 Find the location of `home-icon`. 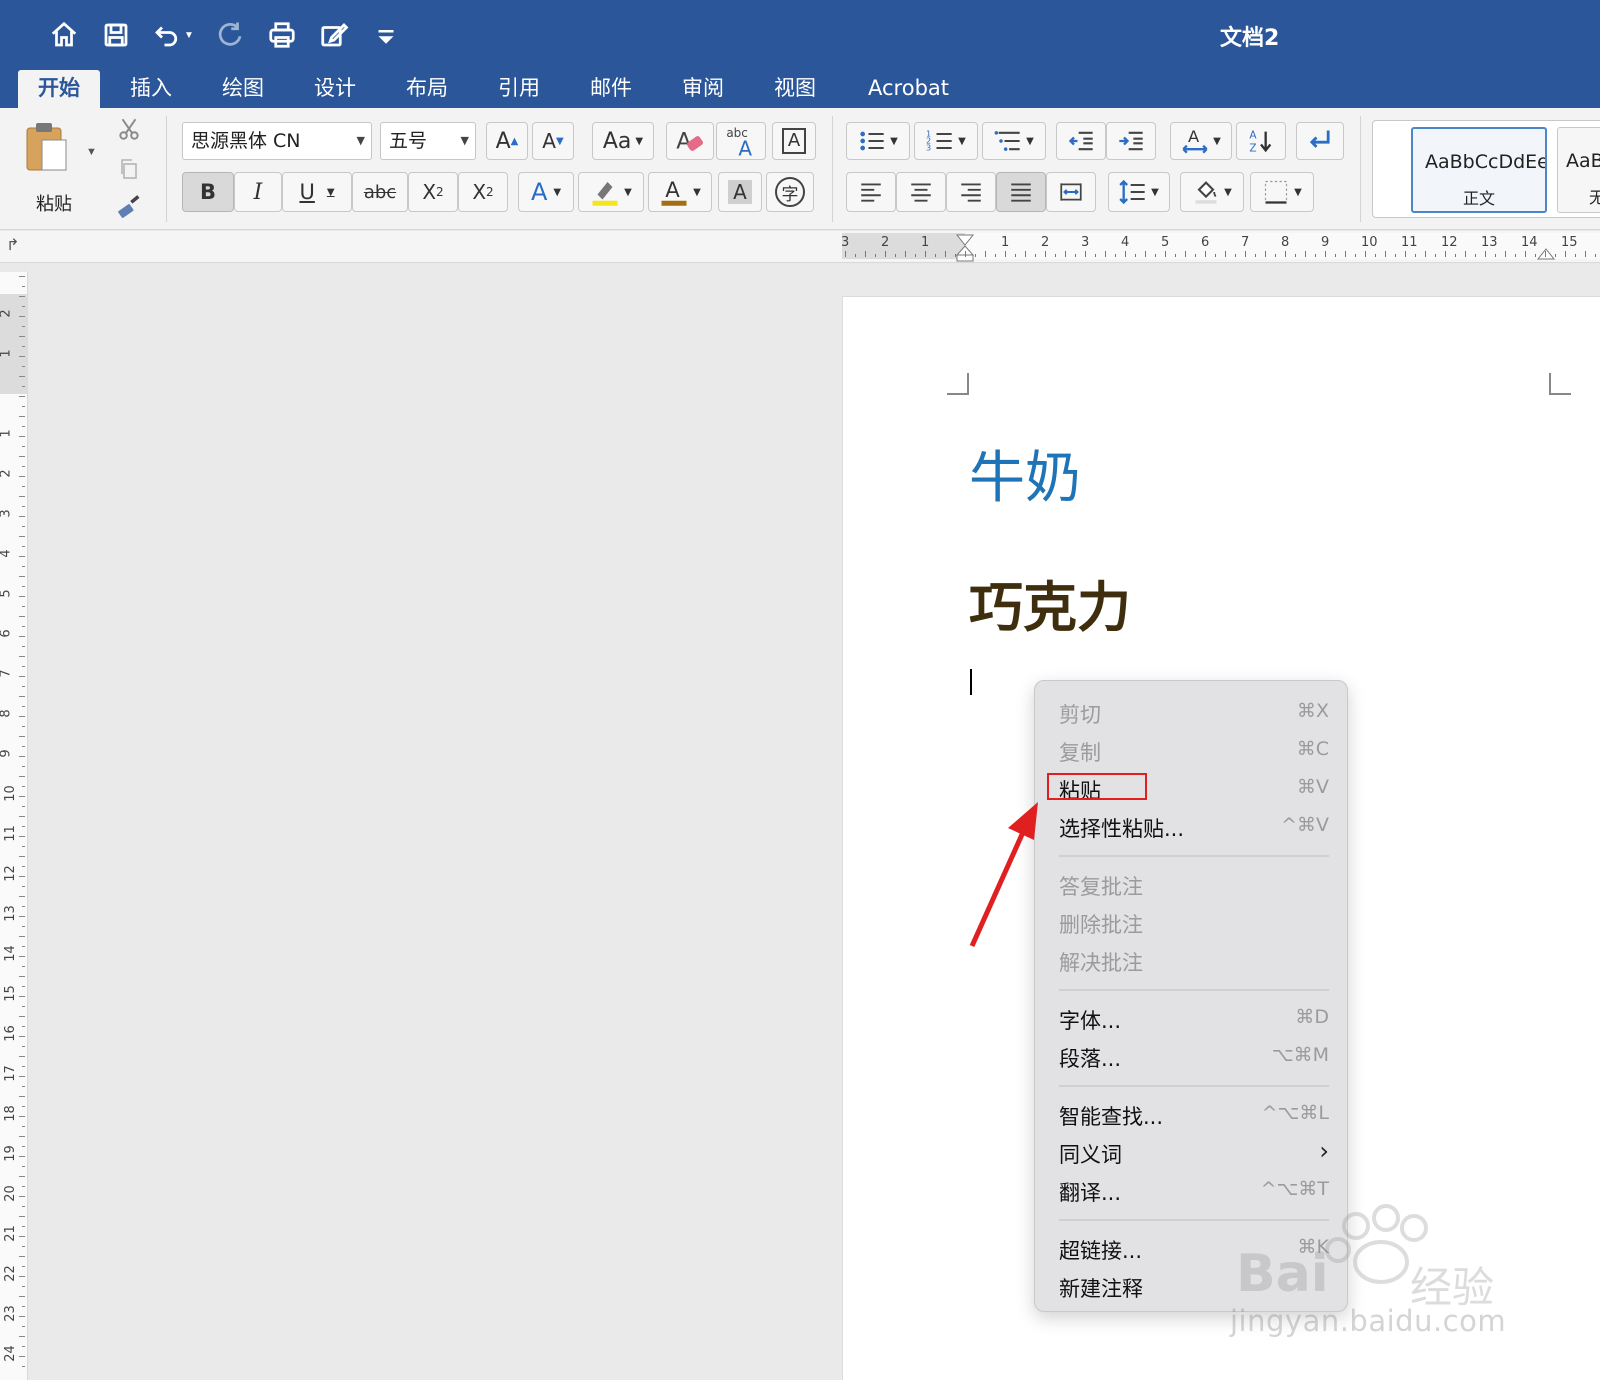

home-icon is located at coordinates (64, 35).